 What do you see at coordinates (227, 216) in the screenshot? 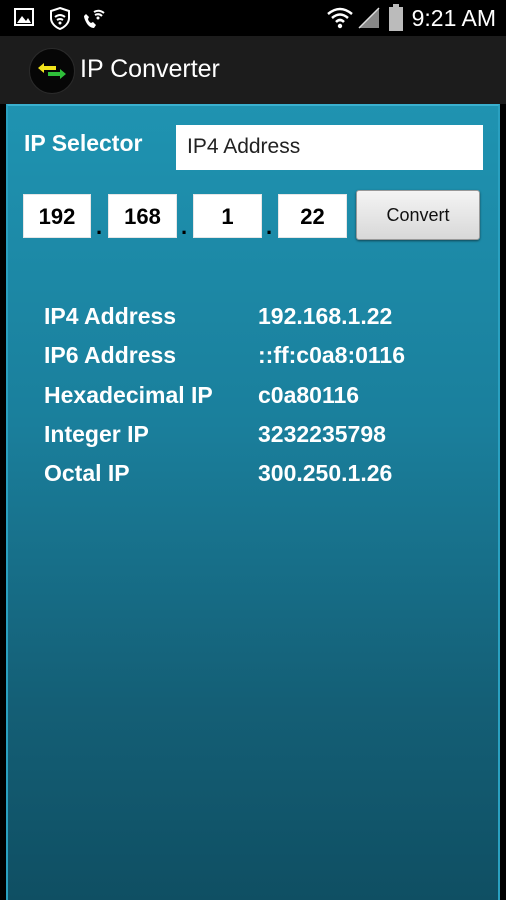
I see `octet-3-input: 1` at bounding box center [227, 216].